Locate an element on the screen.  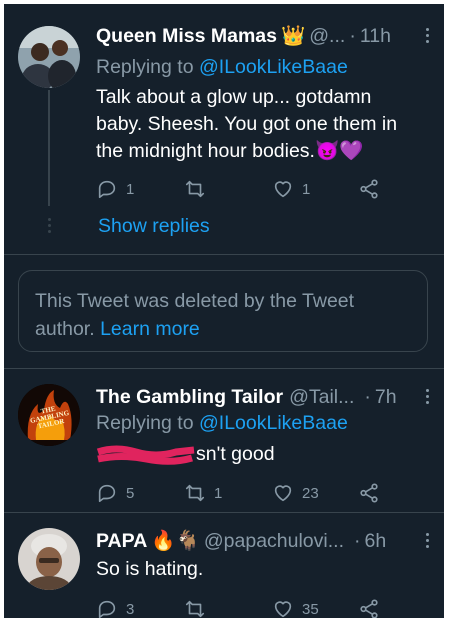
display-name: PAPA is located at coordinates (121, 541).